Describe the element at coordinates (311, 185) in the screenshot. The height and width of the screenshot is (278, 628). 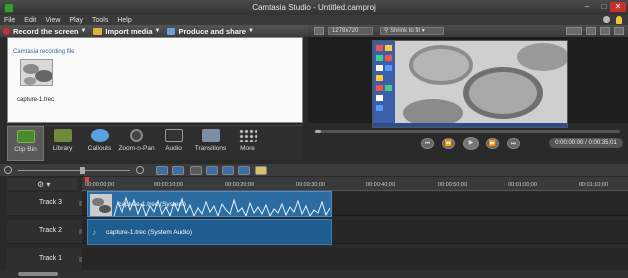
I see `ruler-tick: 00:00:30;00` at that location.